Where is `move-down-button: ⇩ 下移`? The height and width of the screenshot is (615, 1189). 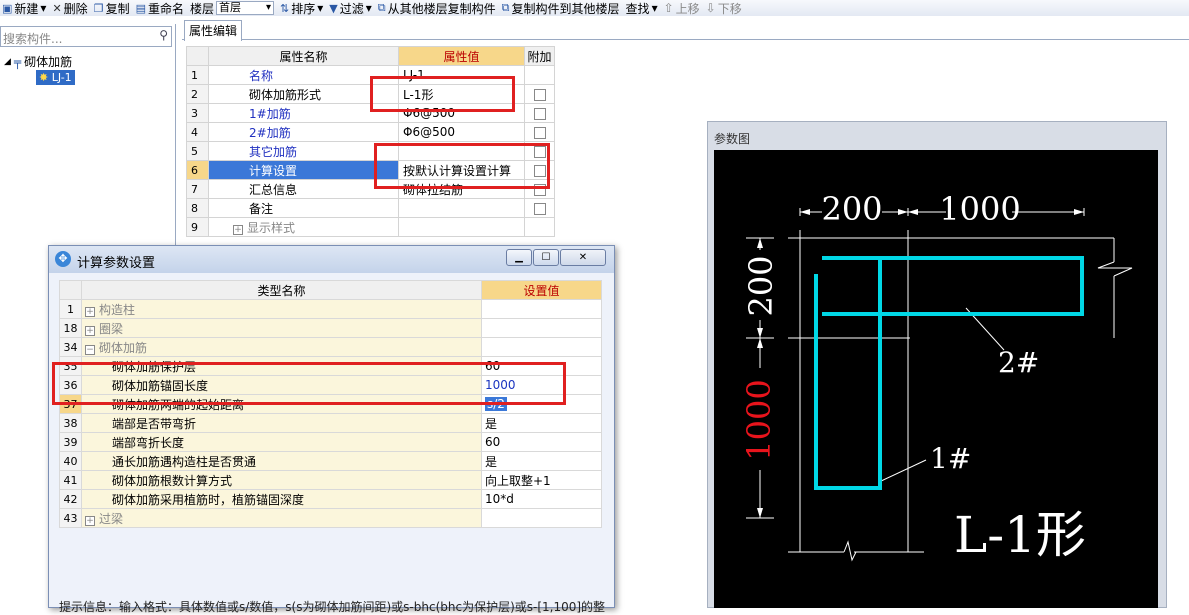
move-down-button: ⇩ 下移 is located at coordinates (724, 8).